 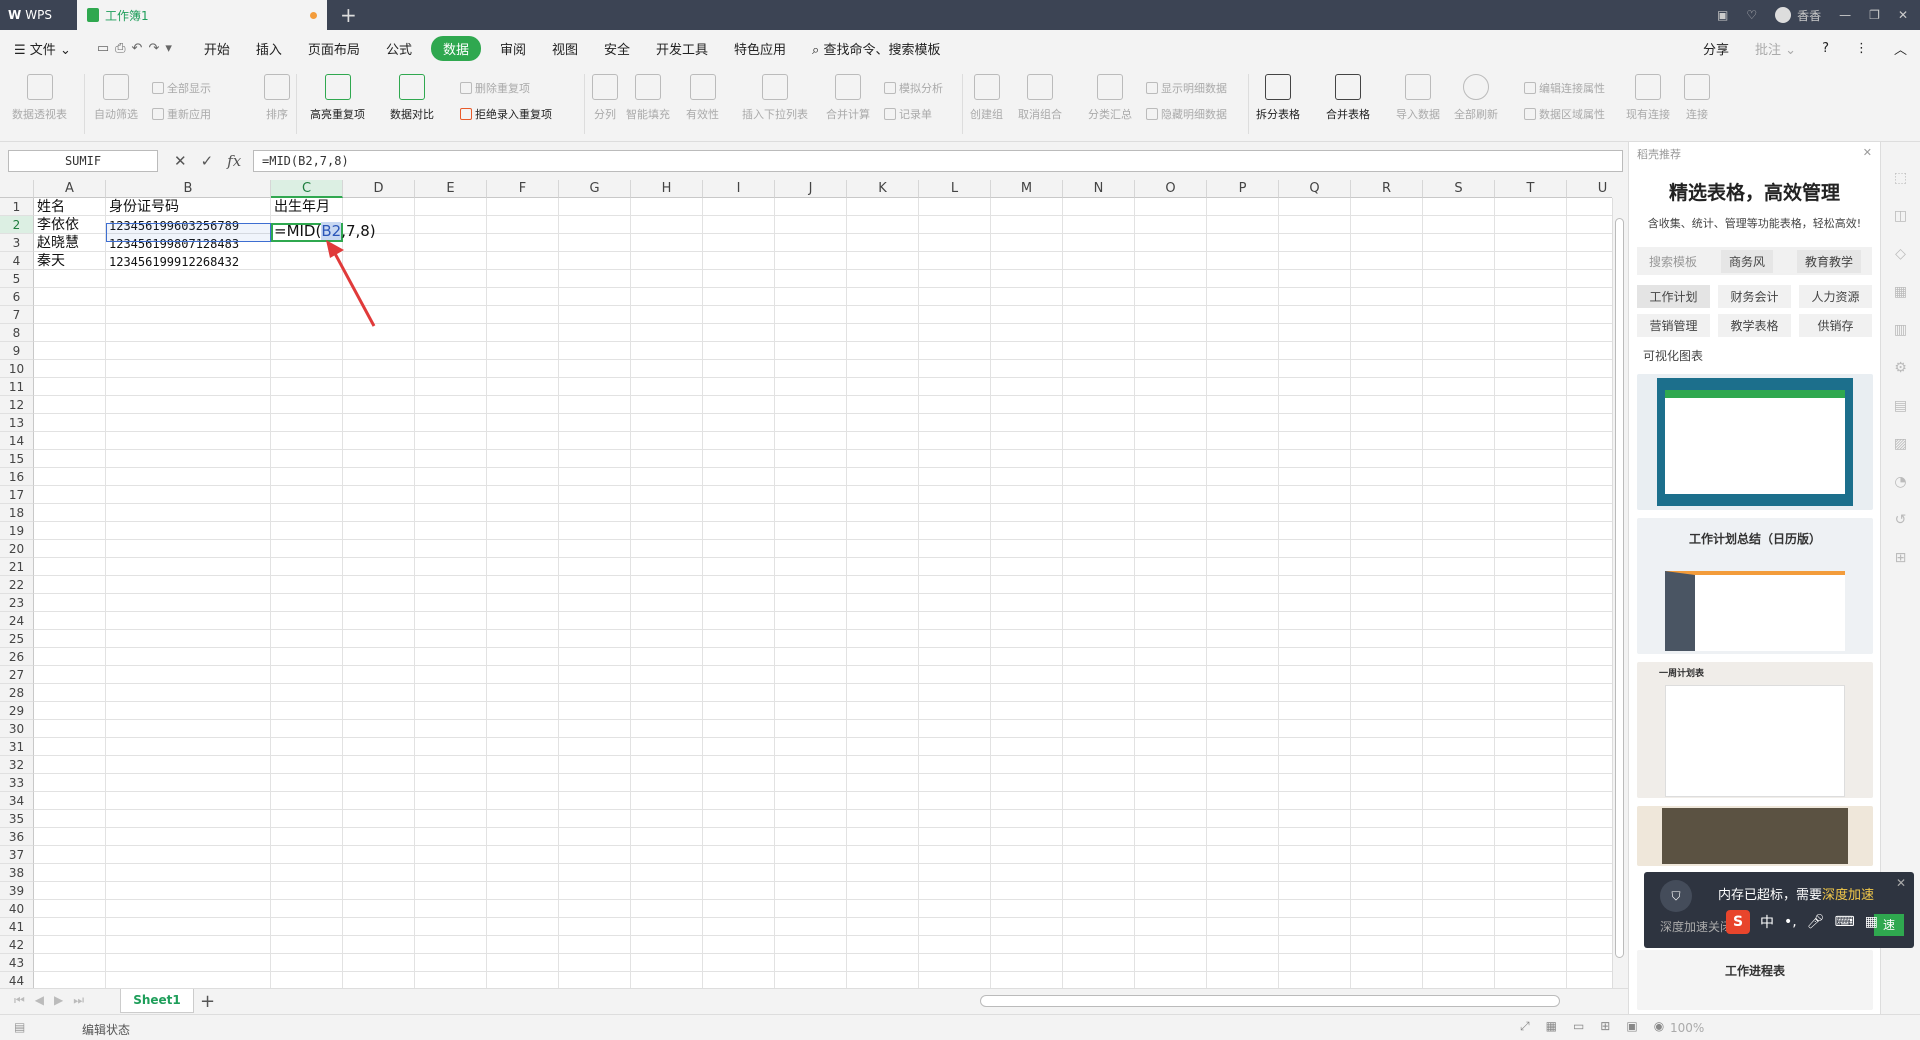 What do you see at coordinates (1835, 325) in the screenshot?
I see `tag-inventory: 供销存` at bounding box center [1835, 325].